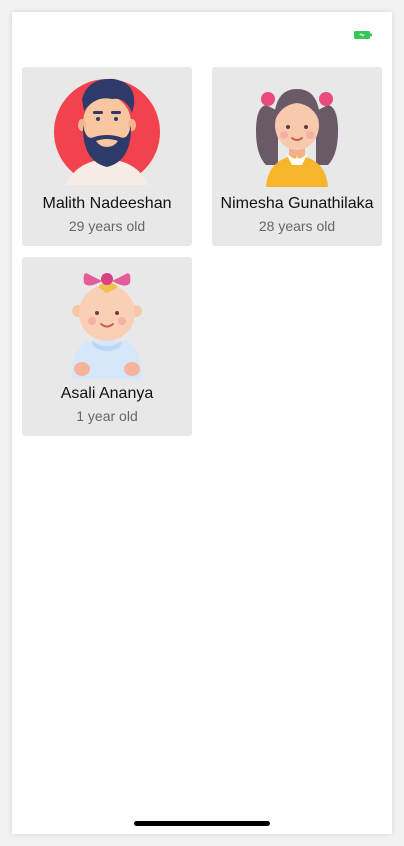  I want to click on battery-charging-icon, so click(363, 35).